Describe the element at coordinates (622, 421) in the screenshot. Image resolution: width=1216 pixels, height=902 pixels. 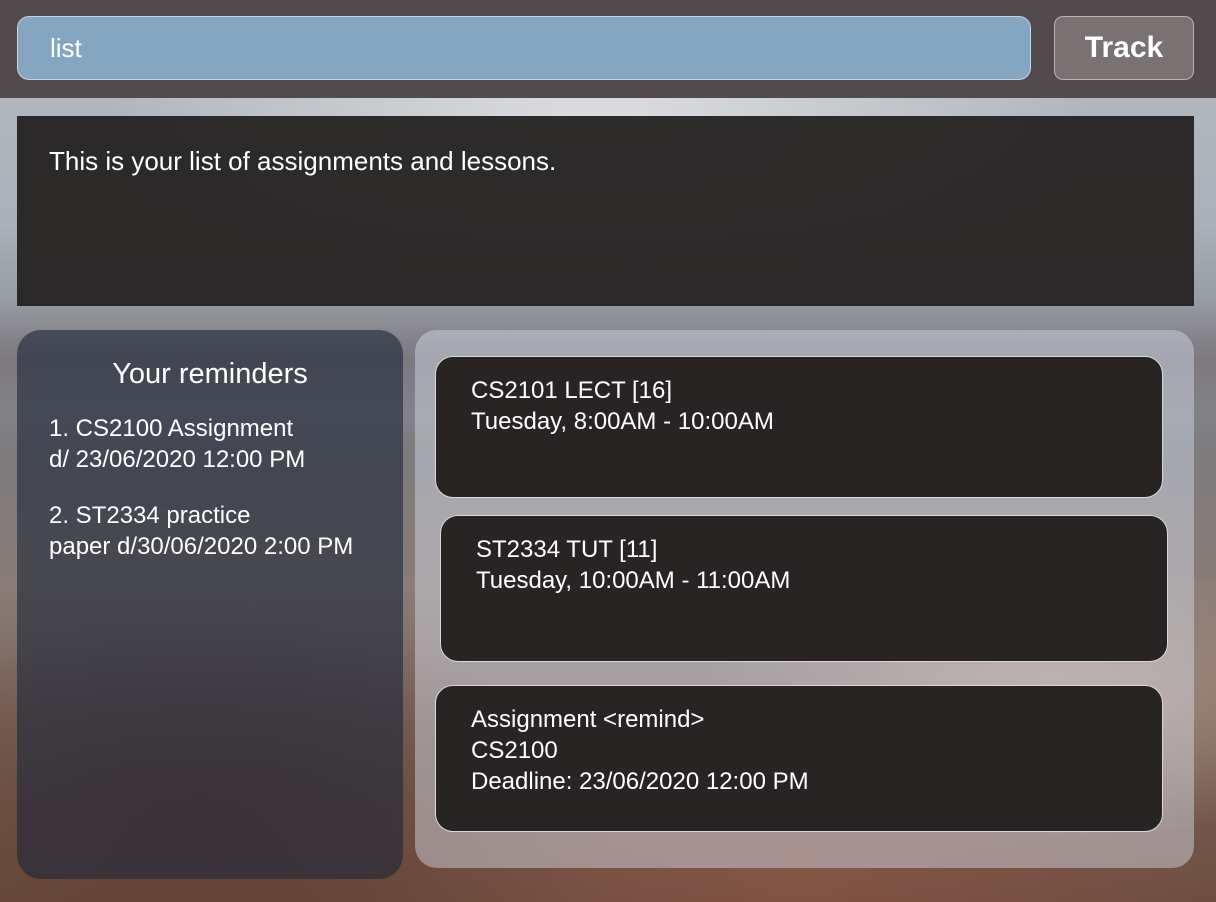
I see `lesson-time: Tuesday, 8:00AM - 10:00AM` at that location.